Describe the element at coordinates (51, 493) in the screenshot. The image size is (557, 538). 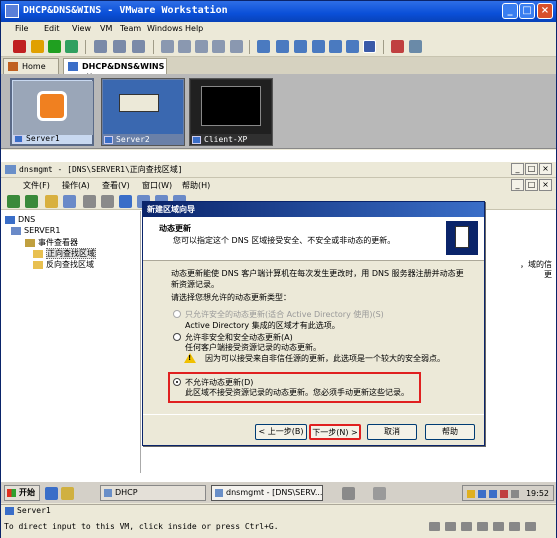
I see `ie-icon` at that location.